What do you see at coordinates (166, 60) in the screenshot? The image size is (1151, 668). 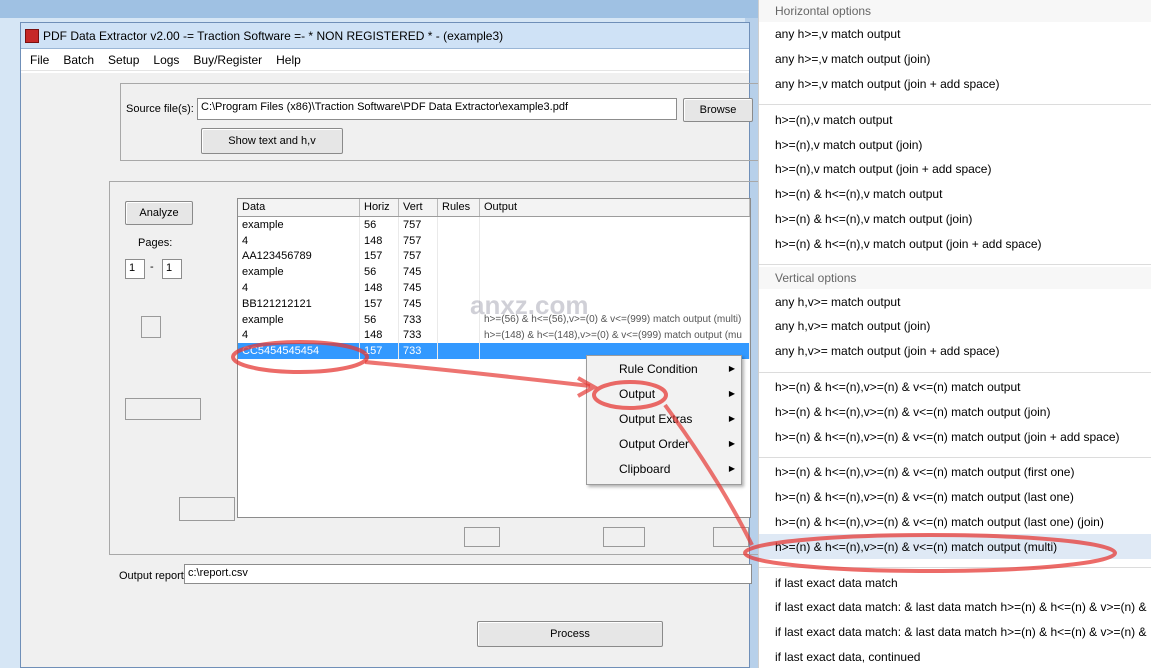 I see `menu-logs: Logs` at bounding box center [166, 60].